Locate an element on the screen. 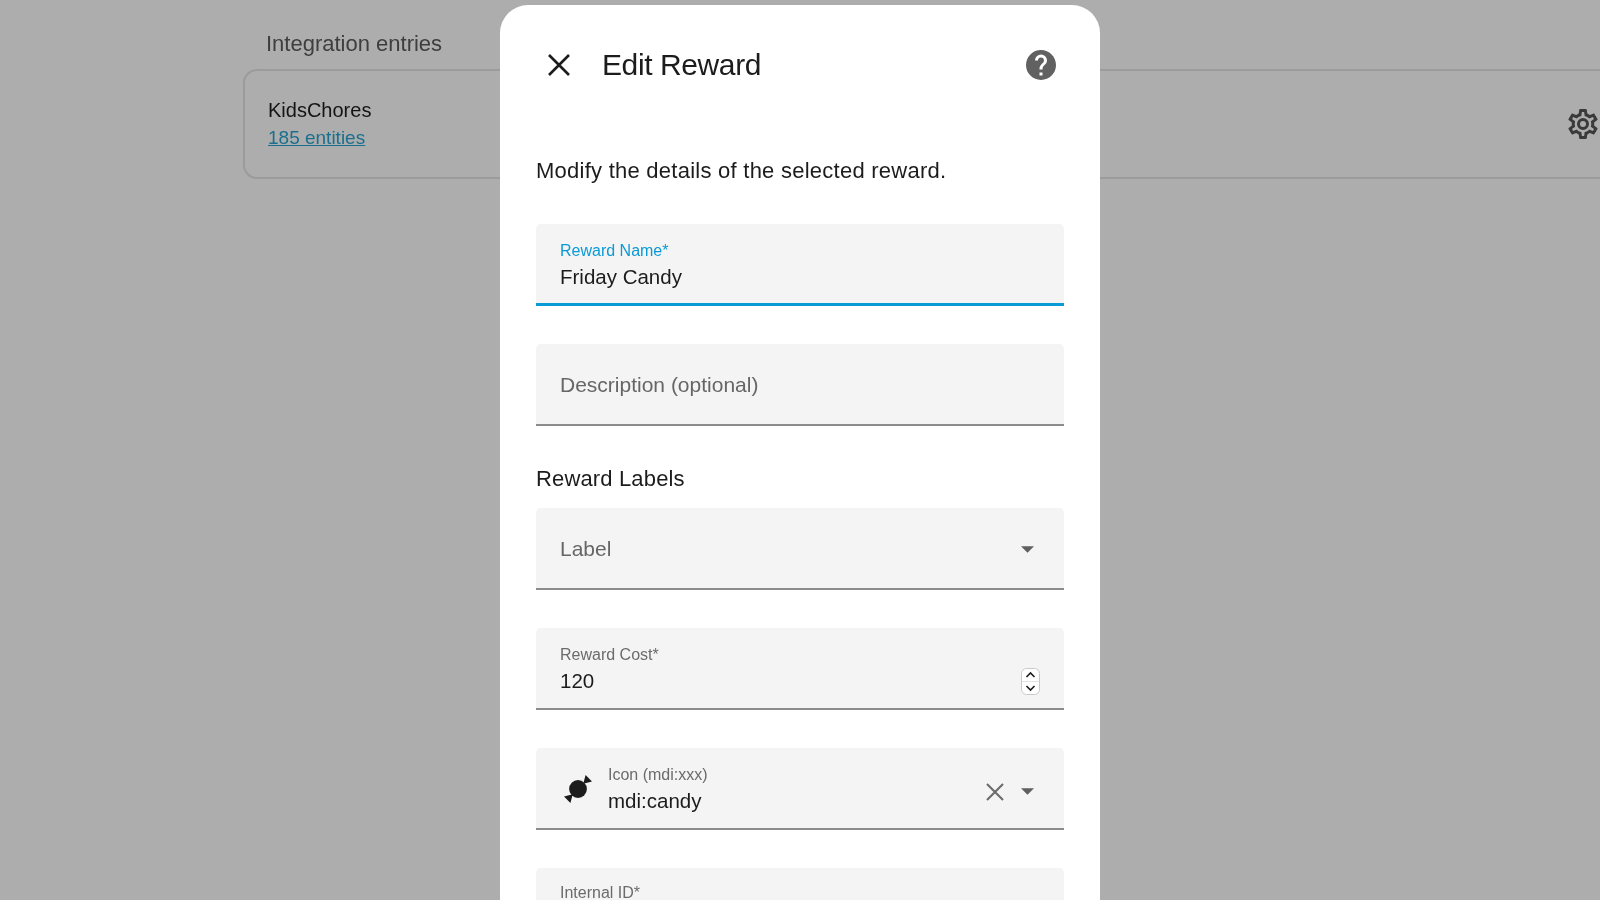  settings-button is located at coordinates (1583, 124).